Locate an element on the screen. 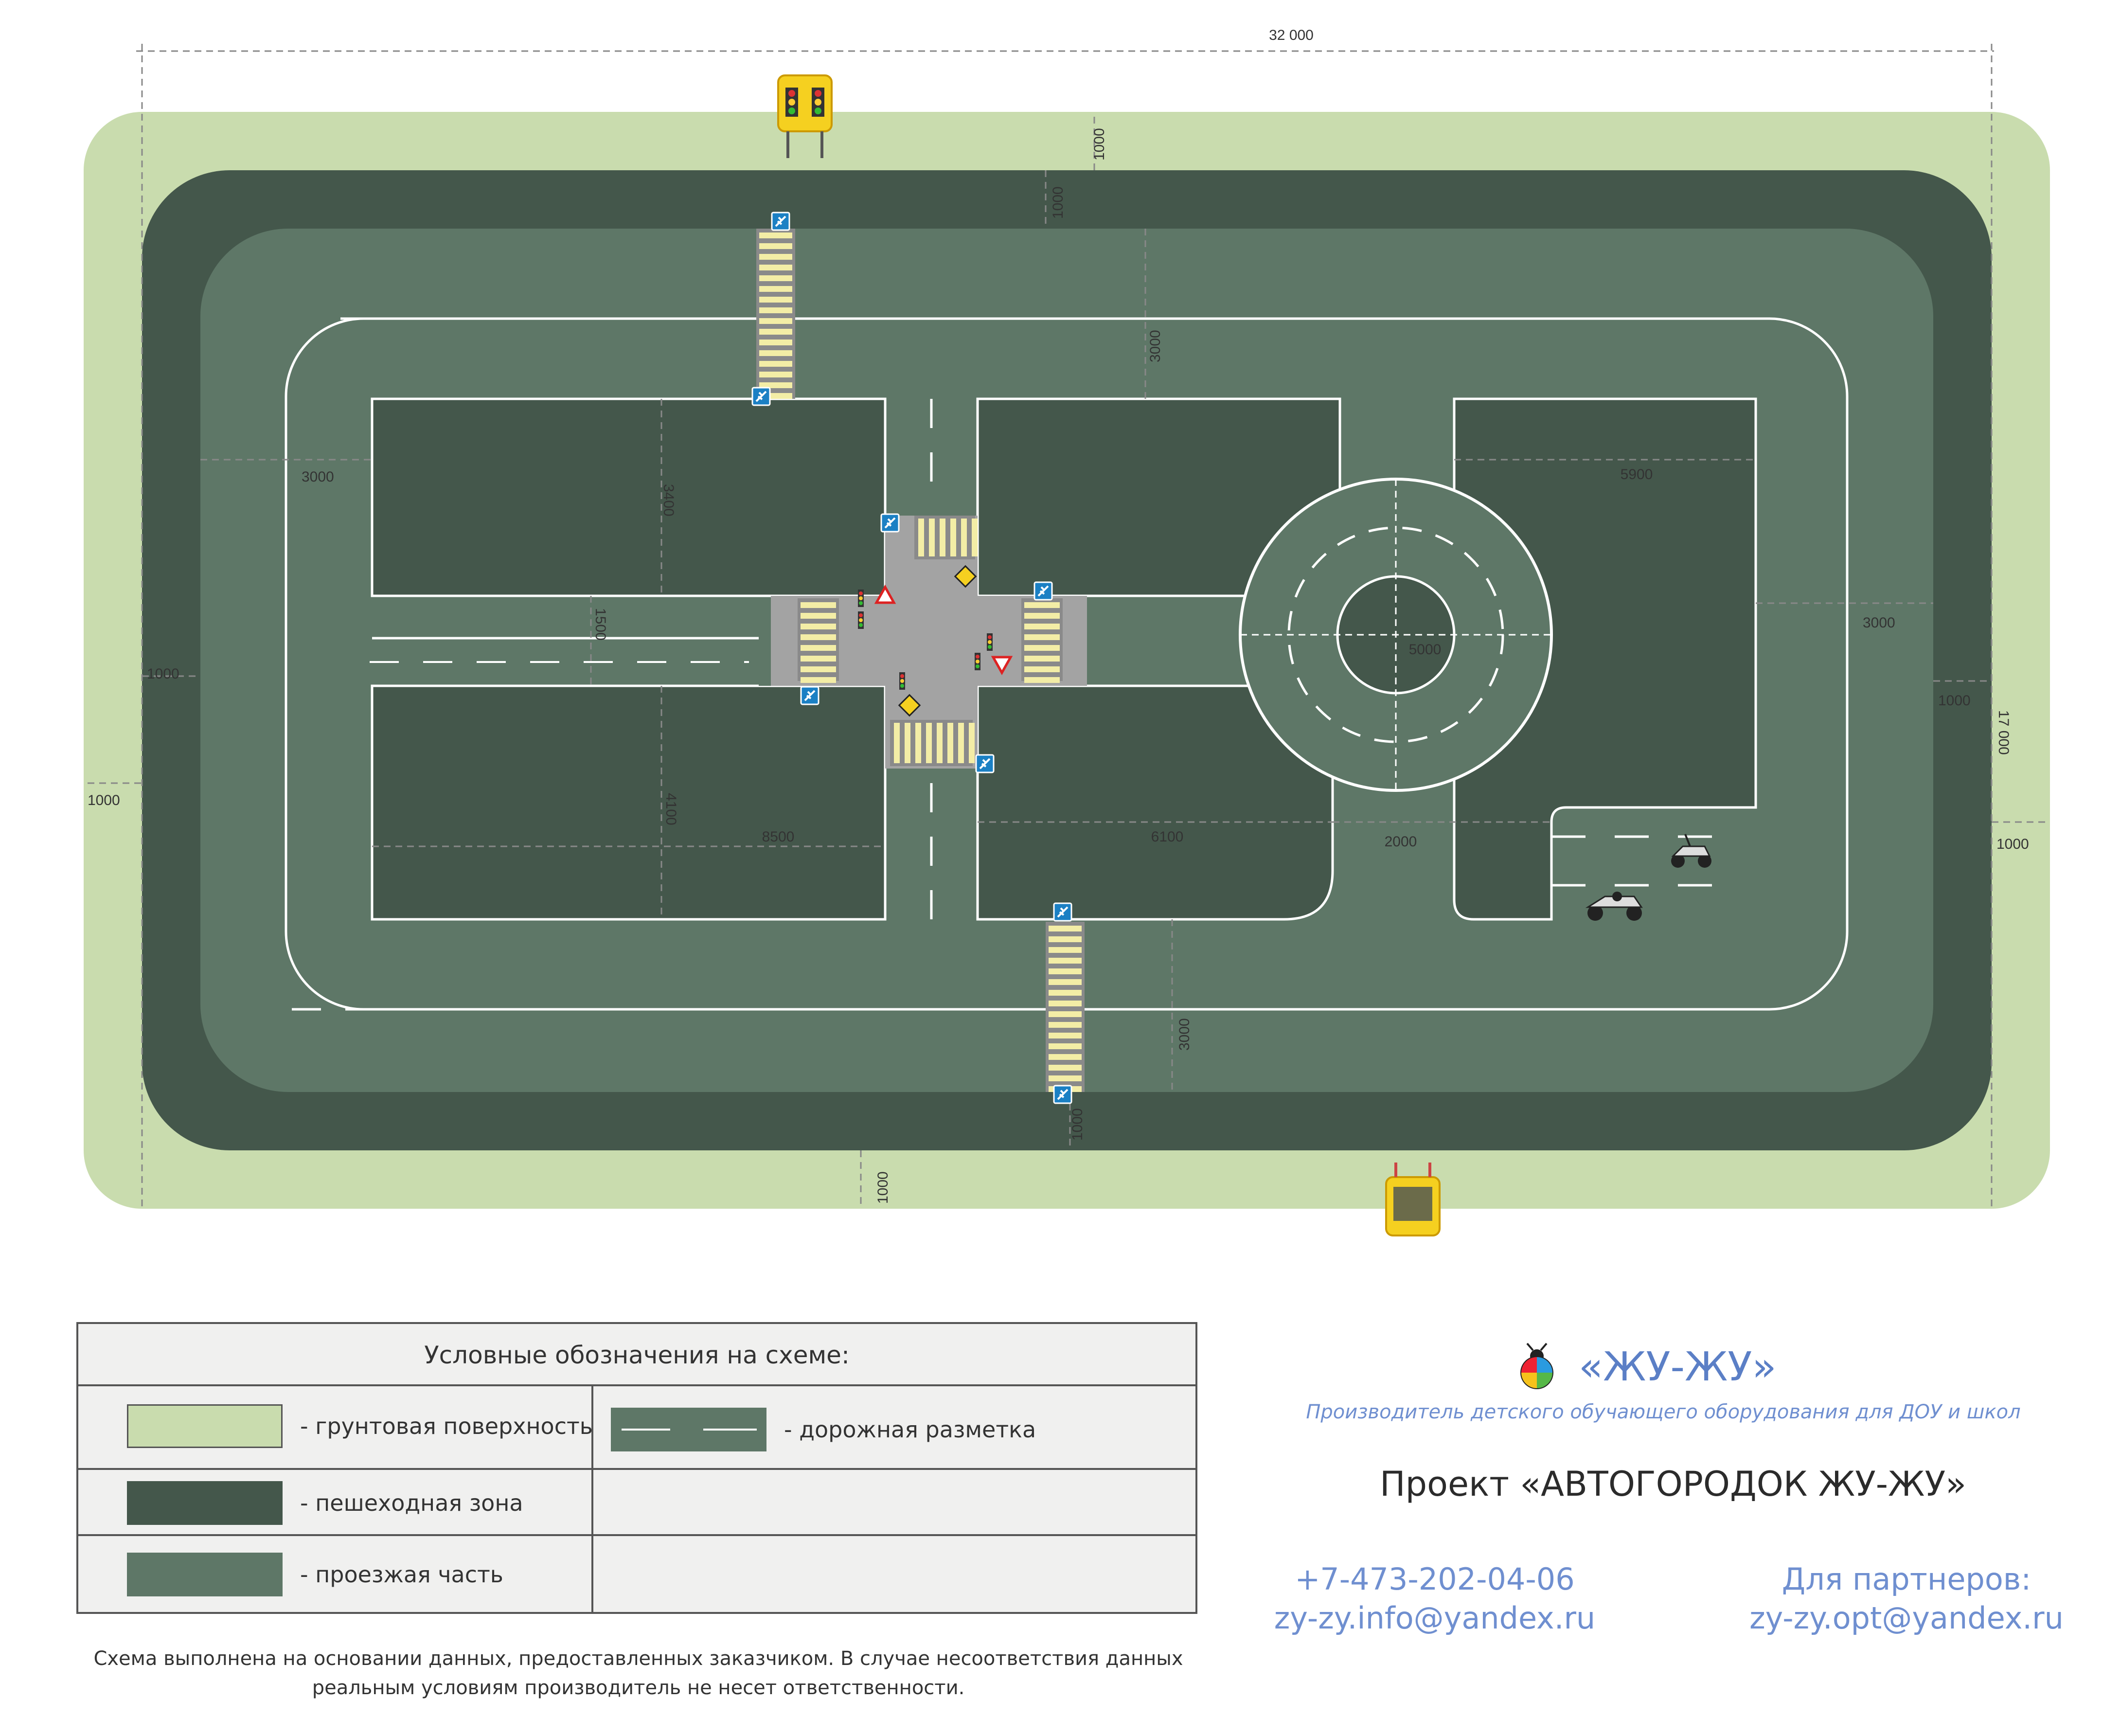 The width and height of the screenshot is (2120, 1736). block-bottom-left is located at coordinates (629, 803).